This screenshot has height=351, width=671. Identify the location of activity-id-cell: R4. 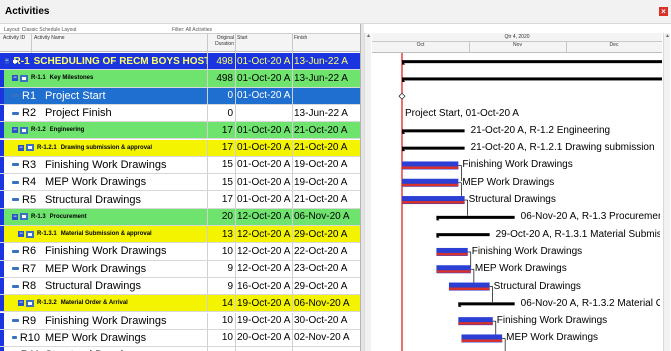
(26, 182).